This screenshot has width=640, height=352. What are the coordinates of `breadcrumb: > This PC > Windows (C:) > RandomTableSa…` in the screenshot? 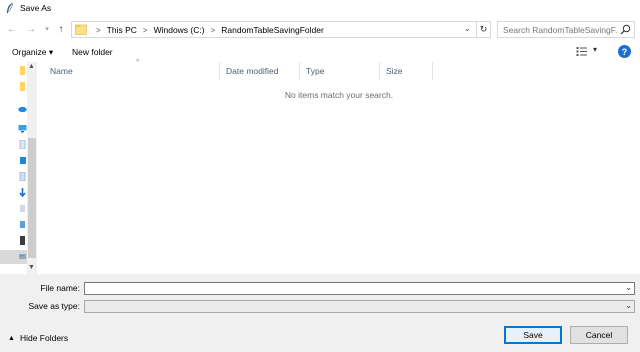 It's located at (207, 30).